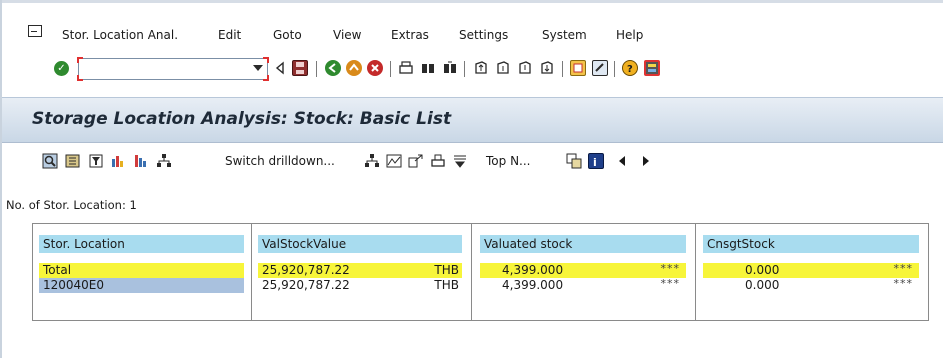  What do you see at coordinates (347, 35) in the screenshot?
I see `menu-view: View` at bounding box center [347, 35].